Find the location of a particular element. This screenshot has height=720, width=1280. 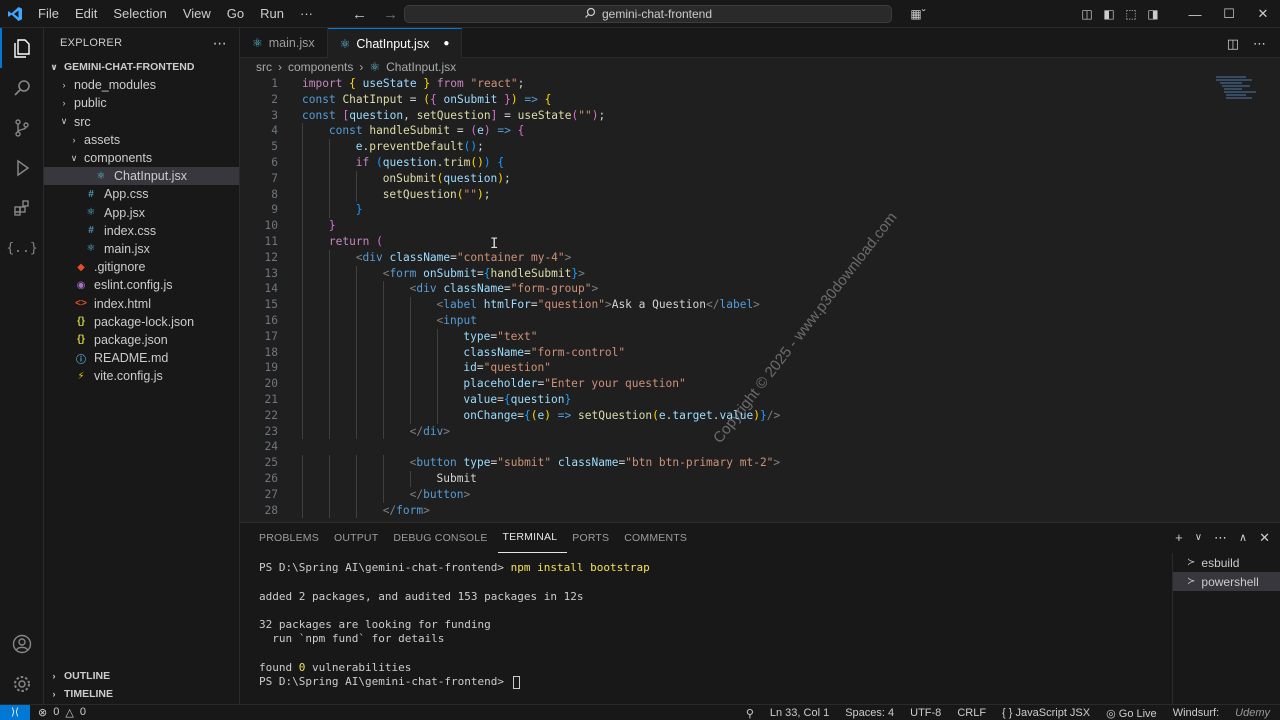

tree-item: # App.css is located at coordinates (141, 194).